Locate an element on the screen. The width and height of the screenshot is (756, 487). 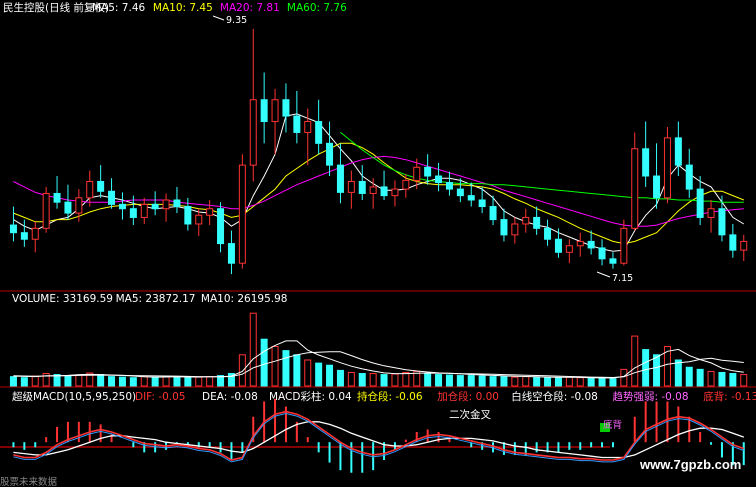
legend-item-1: VOLUME: 33169.59 is located at coordinates (62, 299).